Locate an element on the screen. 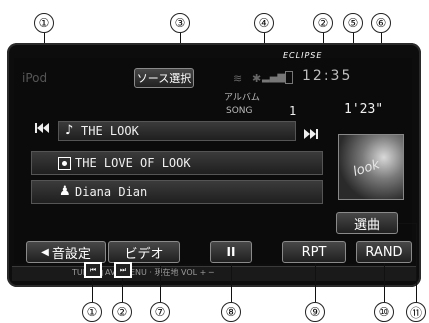 The image size is (429, 323). skip-forward-icon is located at coordinates (311, 134).